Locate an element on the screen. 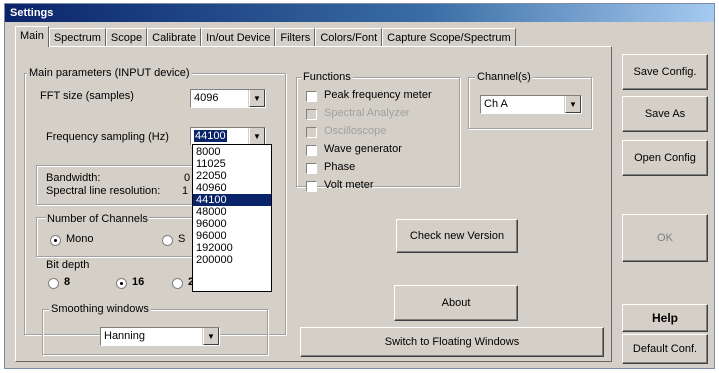  check-new-version-button: Check new Version is located at coordinates (457, 236).